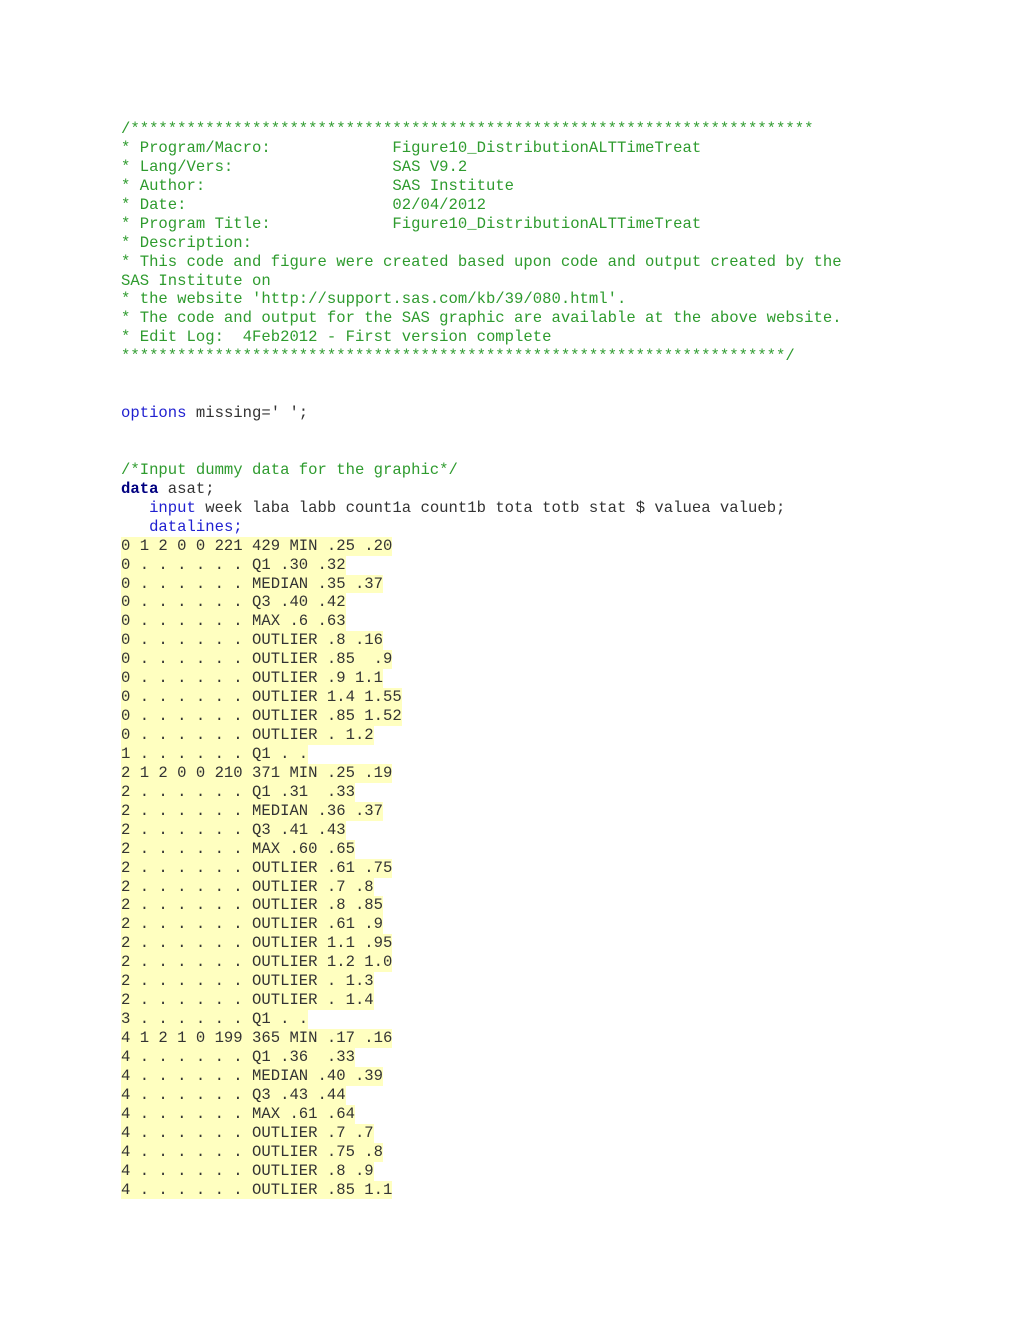 This screenshot has height=1320, width=1020. Describe the element at coordinates (233, 622) in the screenshot. I see `dataline-text: 0 . . . . . . MAX .6 .63` at that location.